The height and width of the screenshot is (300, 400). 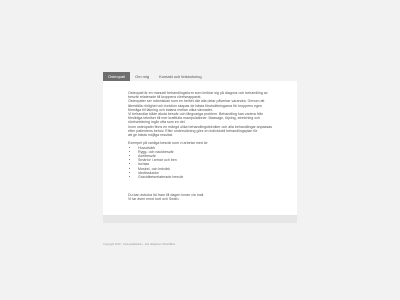 I want to click on nav-item-osteopati: Osteopati, so click(x=117, y=76).